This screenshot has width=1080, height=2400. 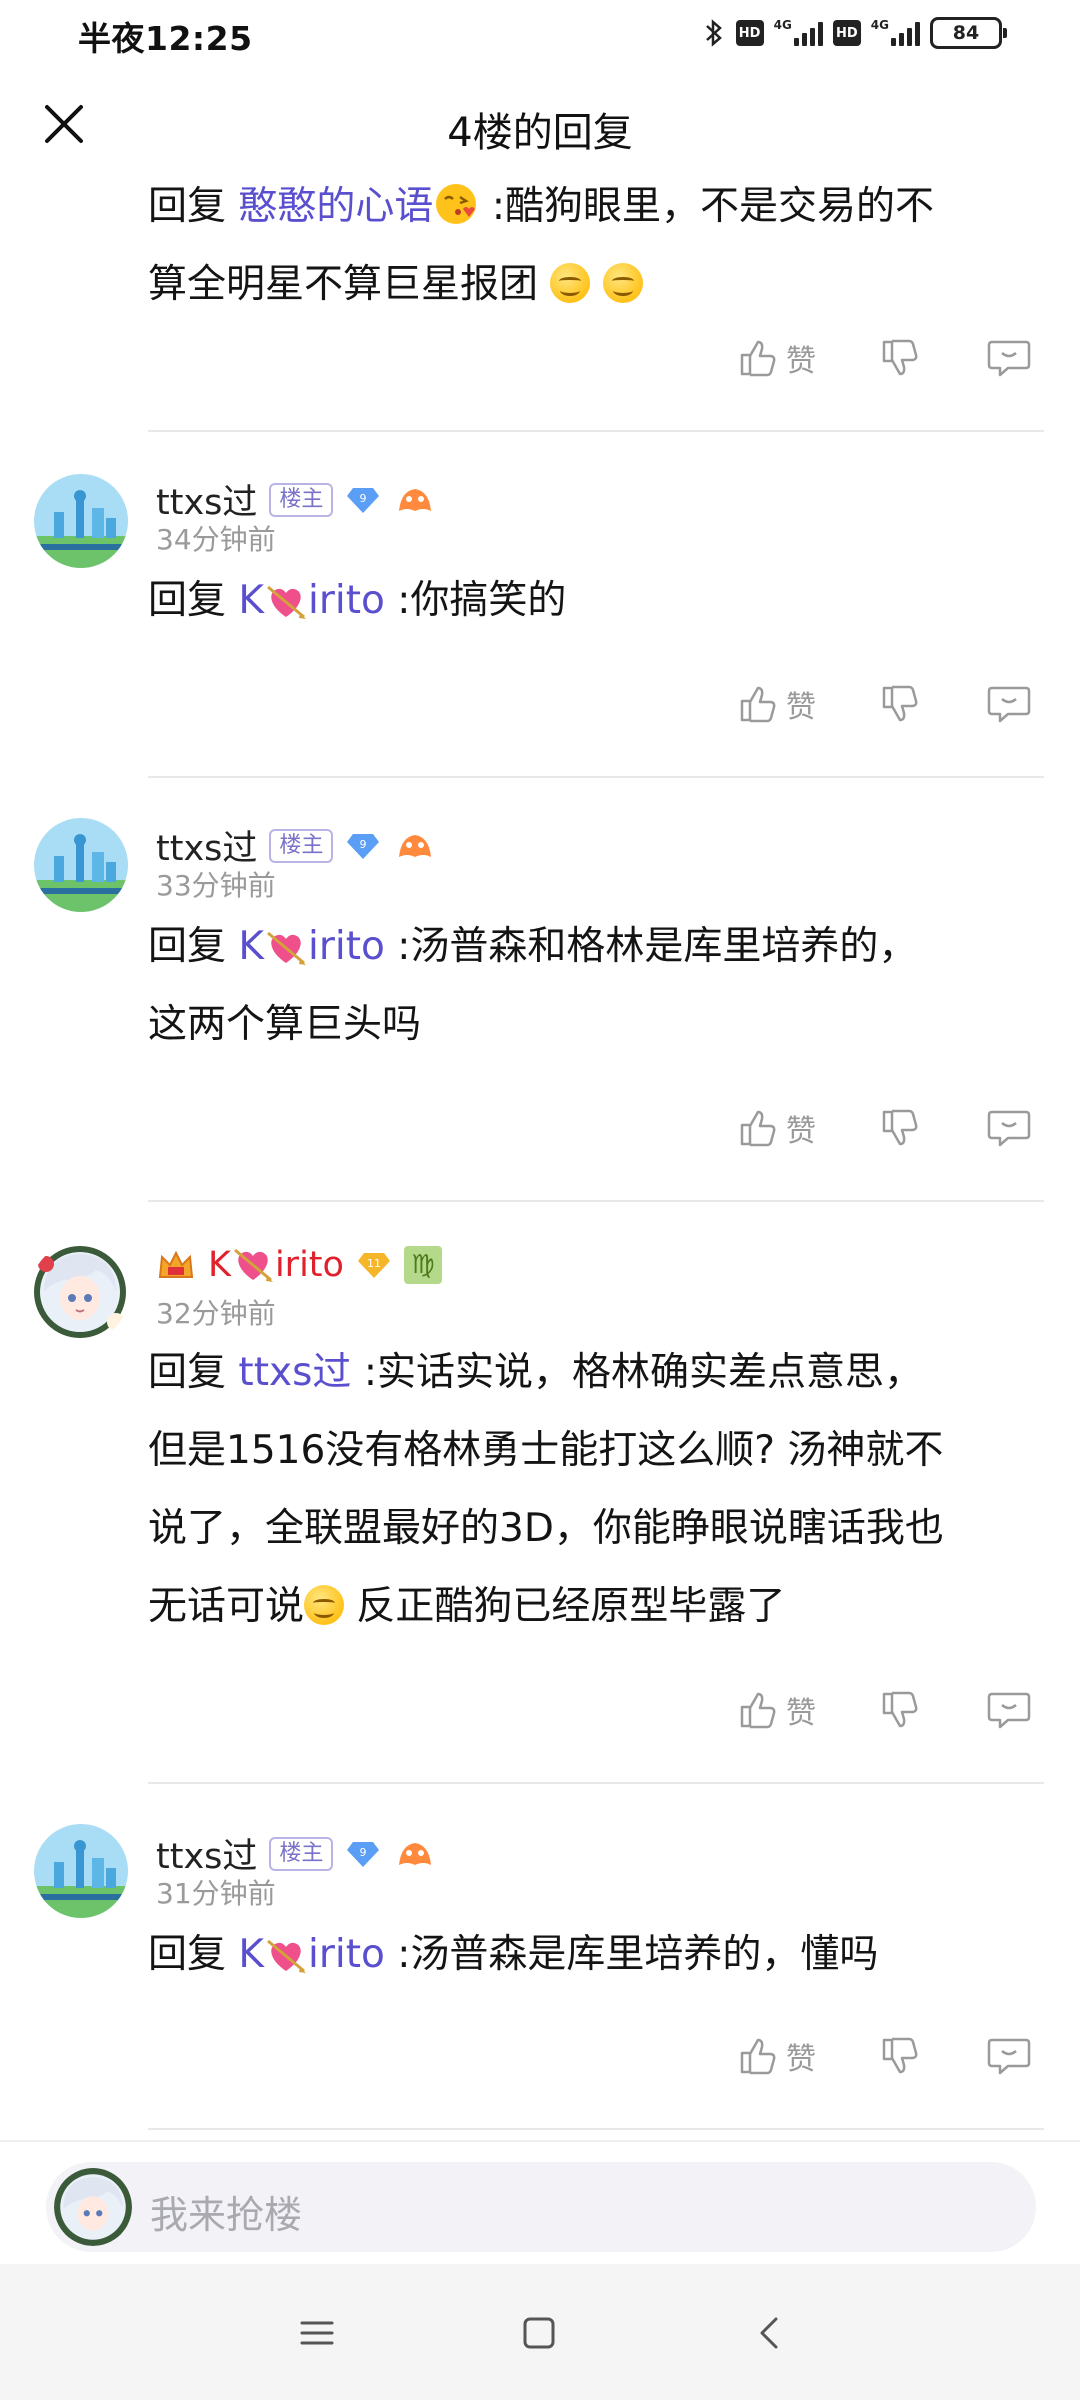 I want to click on reply-content-line2: 但是1516没有格林勇士能打这么顺? 汤神就不, so click(x=546, y=1450).